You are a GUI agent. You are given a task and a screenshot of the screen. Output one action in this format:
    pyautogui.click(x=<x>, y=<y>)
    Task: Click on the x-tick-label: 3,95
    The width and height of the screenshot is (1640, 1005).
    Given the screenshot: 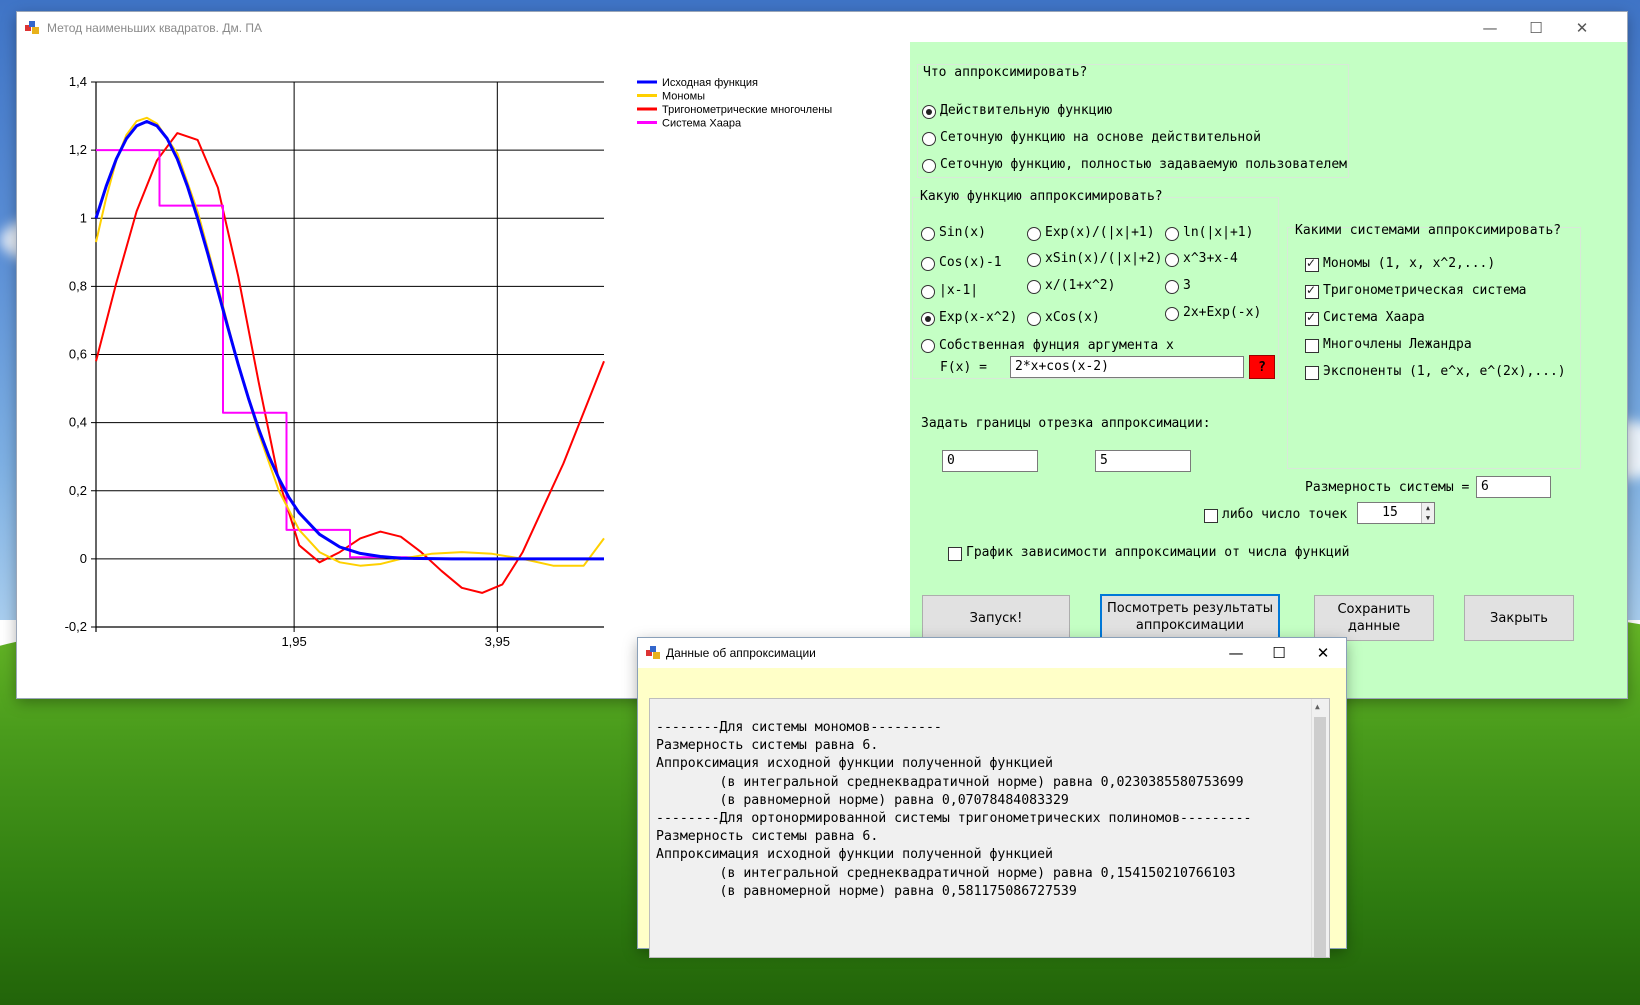 What is the action you would take?
    pyautogui.click(x=497, y=641)
    